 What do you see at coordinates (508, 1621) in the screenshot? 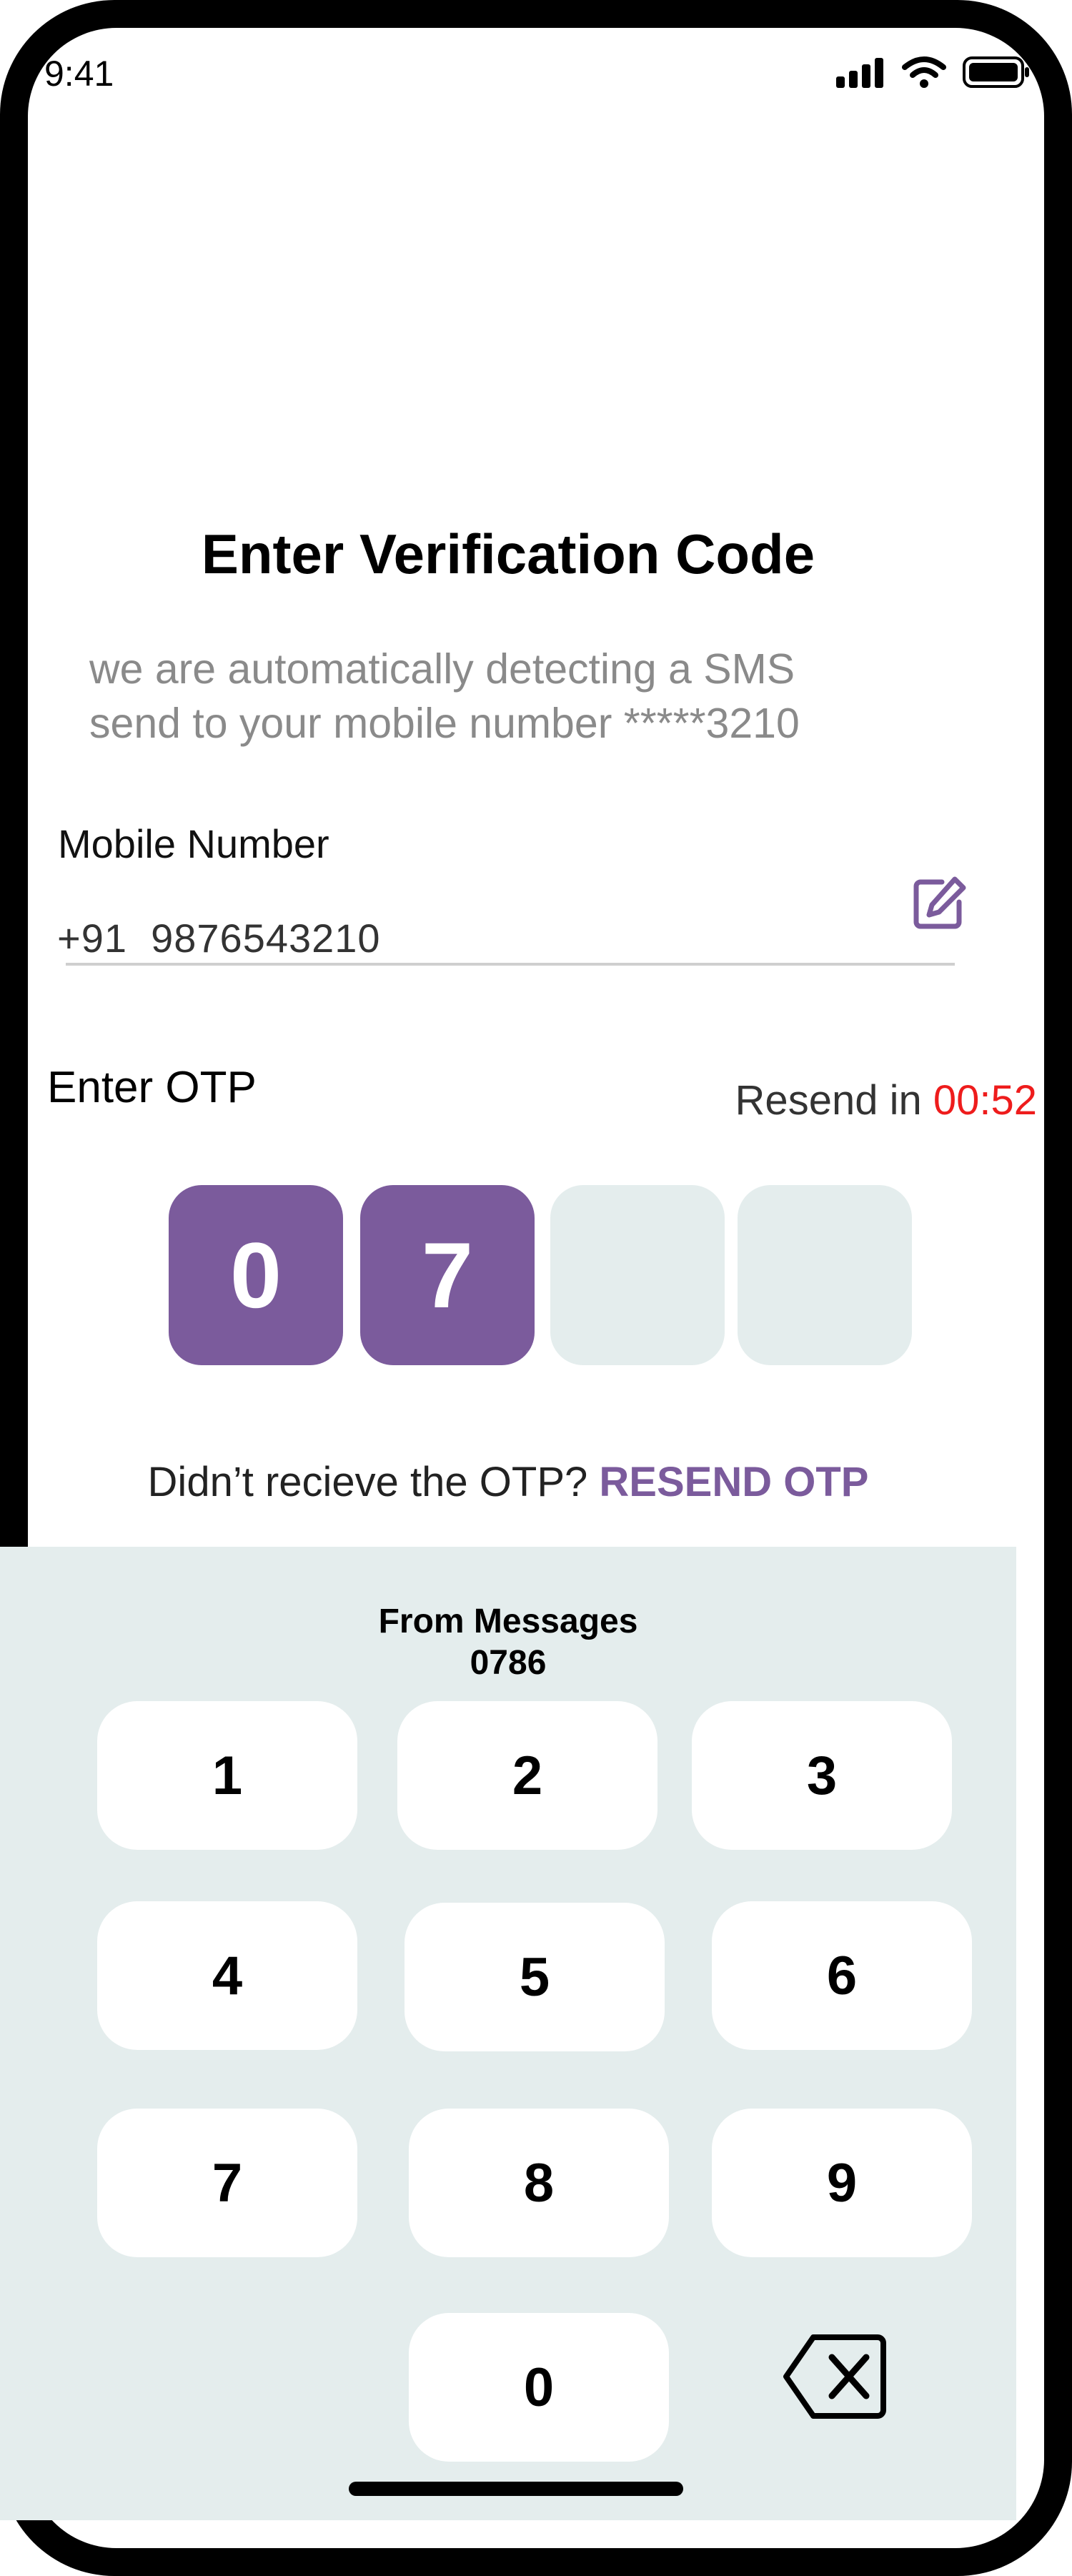
I see `suggestion-source: From Messages` at bounding box center [508, 1621].